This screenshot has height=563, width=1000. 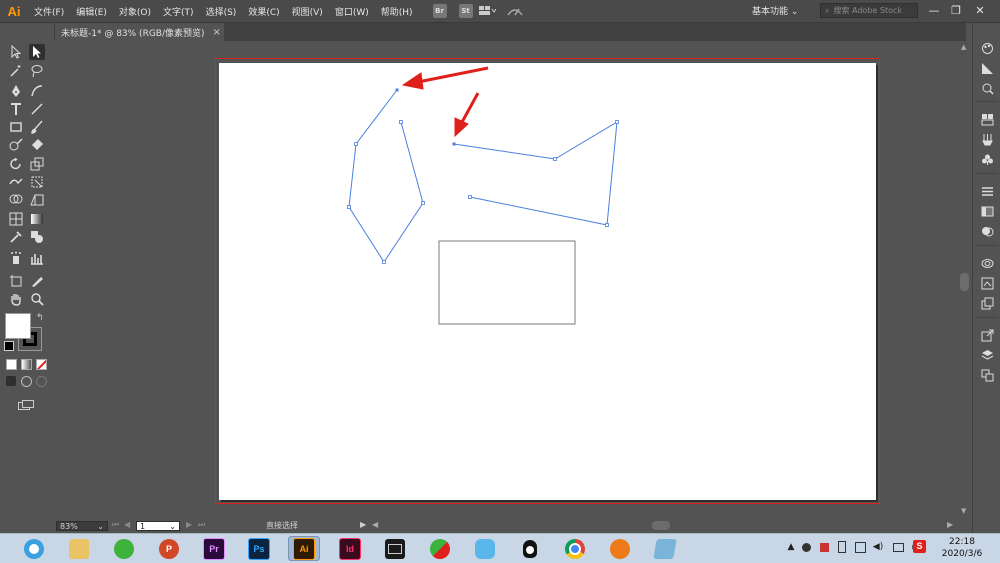 I want to click on next-artboard-icon: ▶, so click(x=189, y=524).